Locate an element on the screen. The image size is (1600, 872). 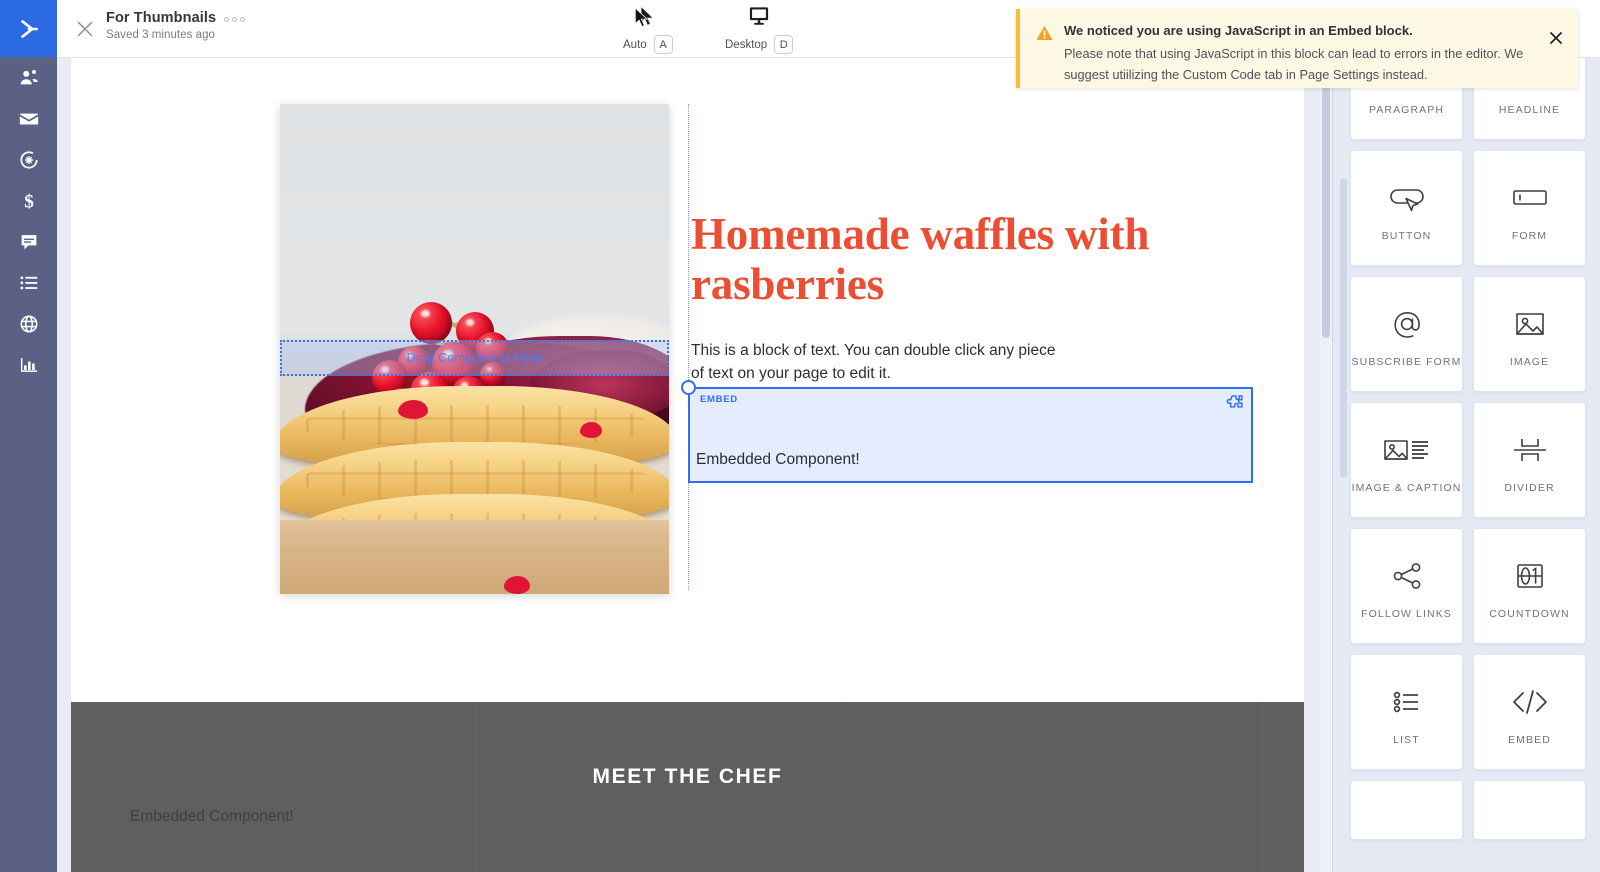
component-tile-countdown: COUNTDOWN is located at coordinates (1529, 586).